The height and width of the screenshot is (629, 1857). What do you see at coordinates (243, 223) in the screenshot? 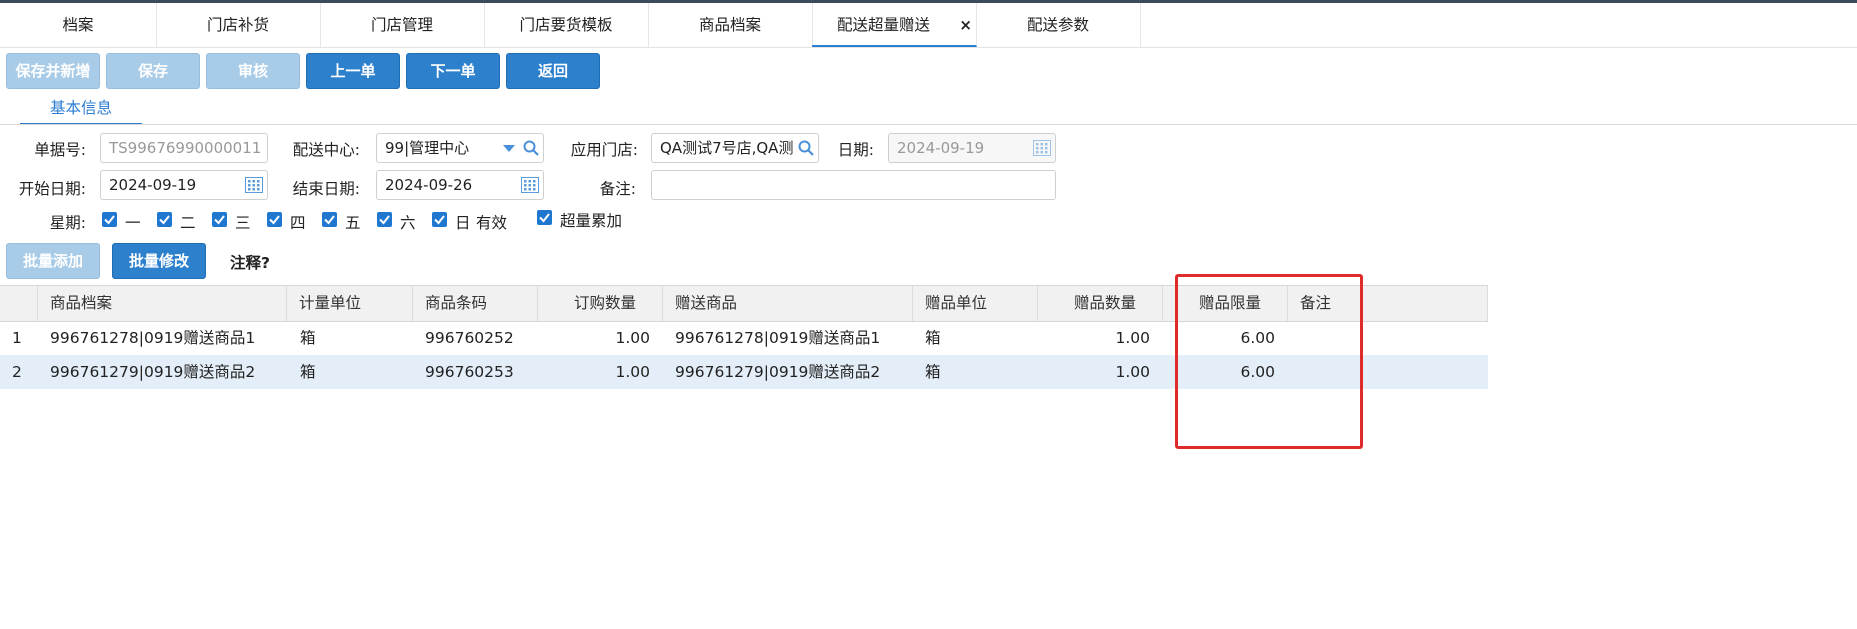
I see `weekday-label: 三` at bounding box center [243, 223].